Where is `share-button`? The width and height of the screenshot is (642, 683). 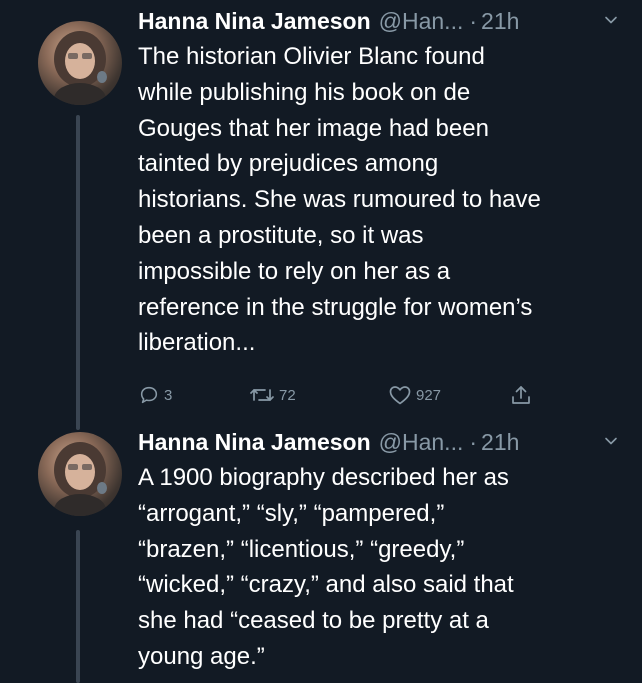 share-button is located at coordinates (521, 395).